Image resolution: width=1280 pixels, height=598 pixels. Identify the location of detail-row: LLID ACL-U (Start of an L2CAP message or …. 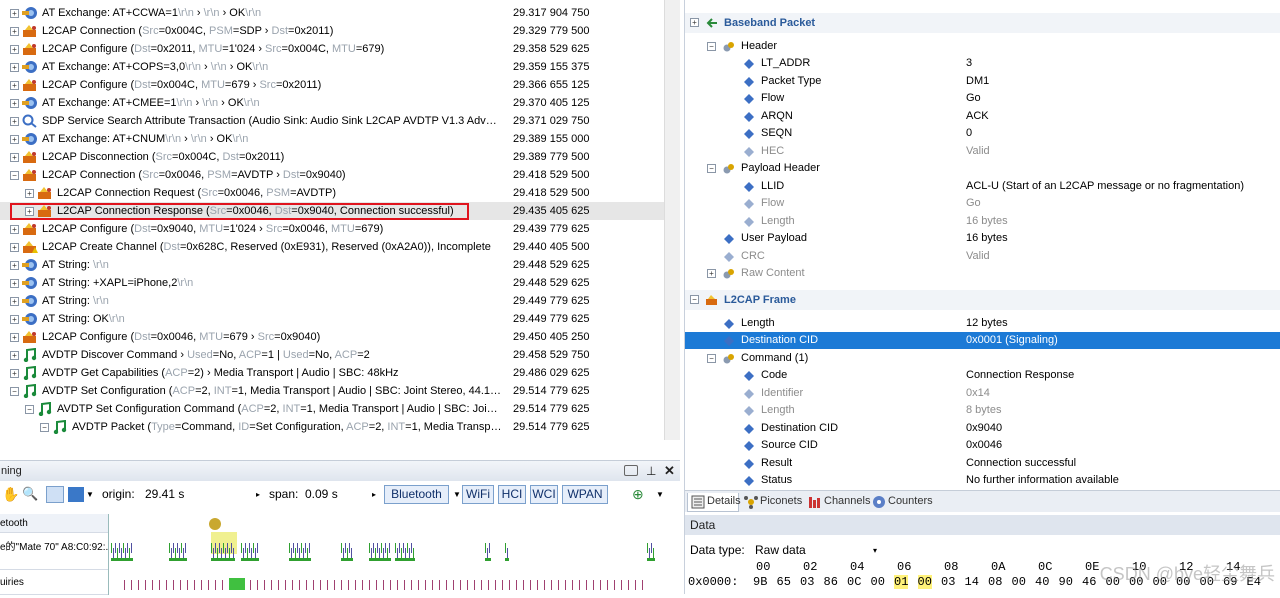
(982, 186).